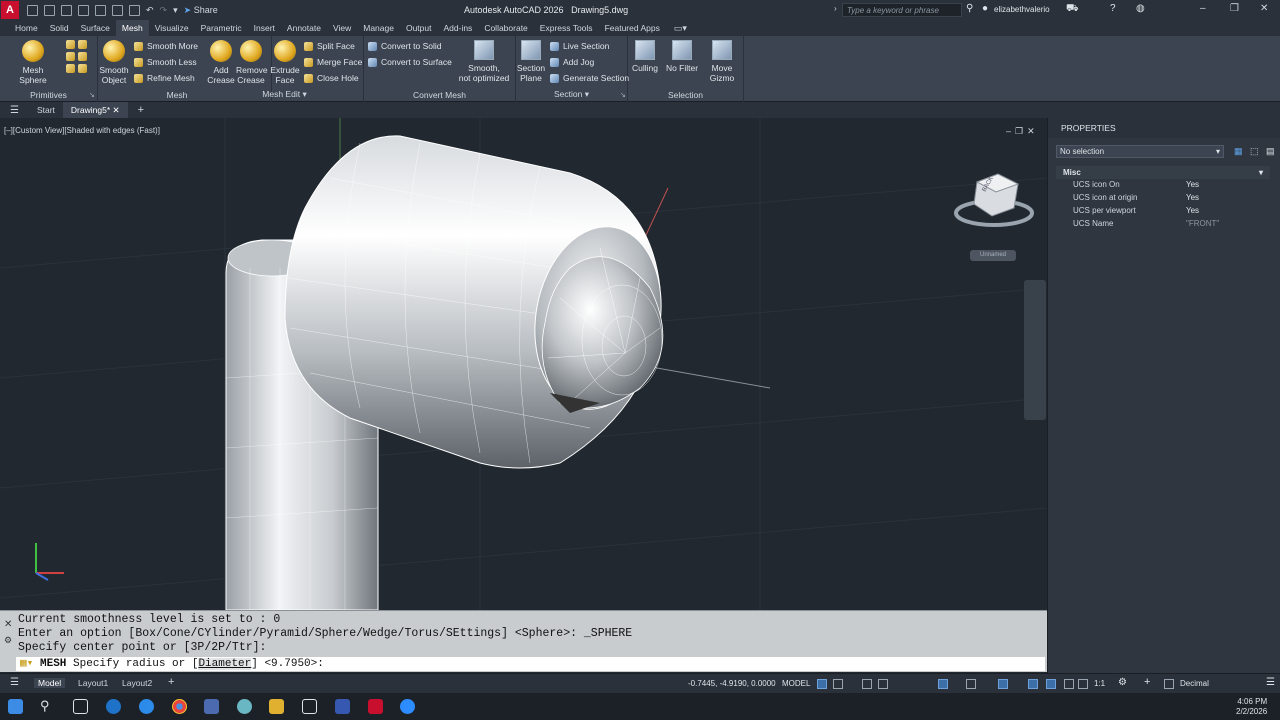 The width and height of the screenshot is (1280, 720). What do you see at coordinates (146, 706) in the screenshot?
I see `edge-dev-icon` at bounding box center [146, 706].